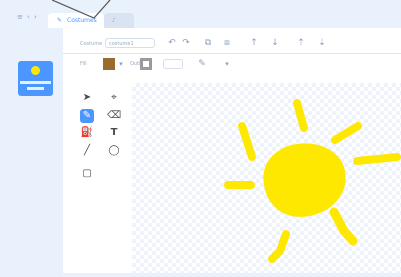 The width and height of the screenshot is (401, 277). I want to click on undo-icon: ↶, so click(172, 43).